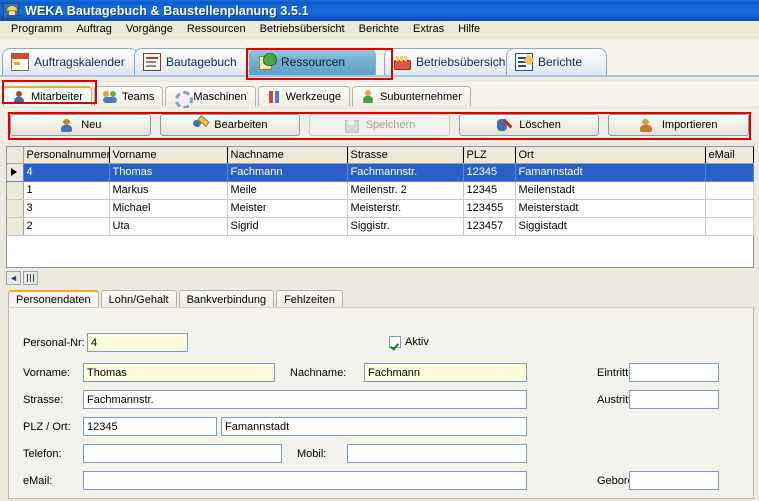 This screenshot has width=759, height=501. What do you see at coordinates (613, 373) in the screenshot?
I see `label-eintritt: Eintritt` at bounding box center [613, 373].